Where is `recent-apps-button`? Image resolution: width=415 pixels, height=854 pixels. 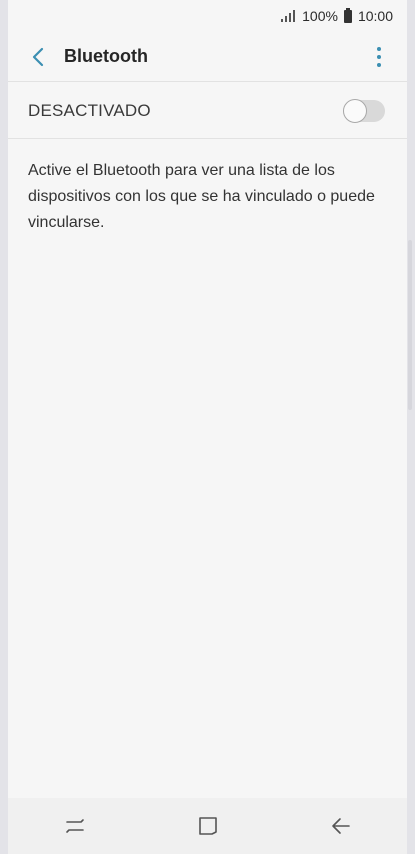
recent-apps-button is located at coordinates (75, 826).